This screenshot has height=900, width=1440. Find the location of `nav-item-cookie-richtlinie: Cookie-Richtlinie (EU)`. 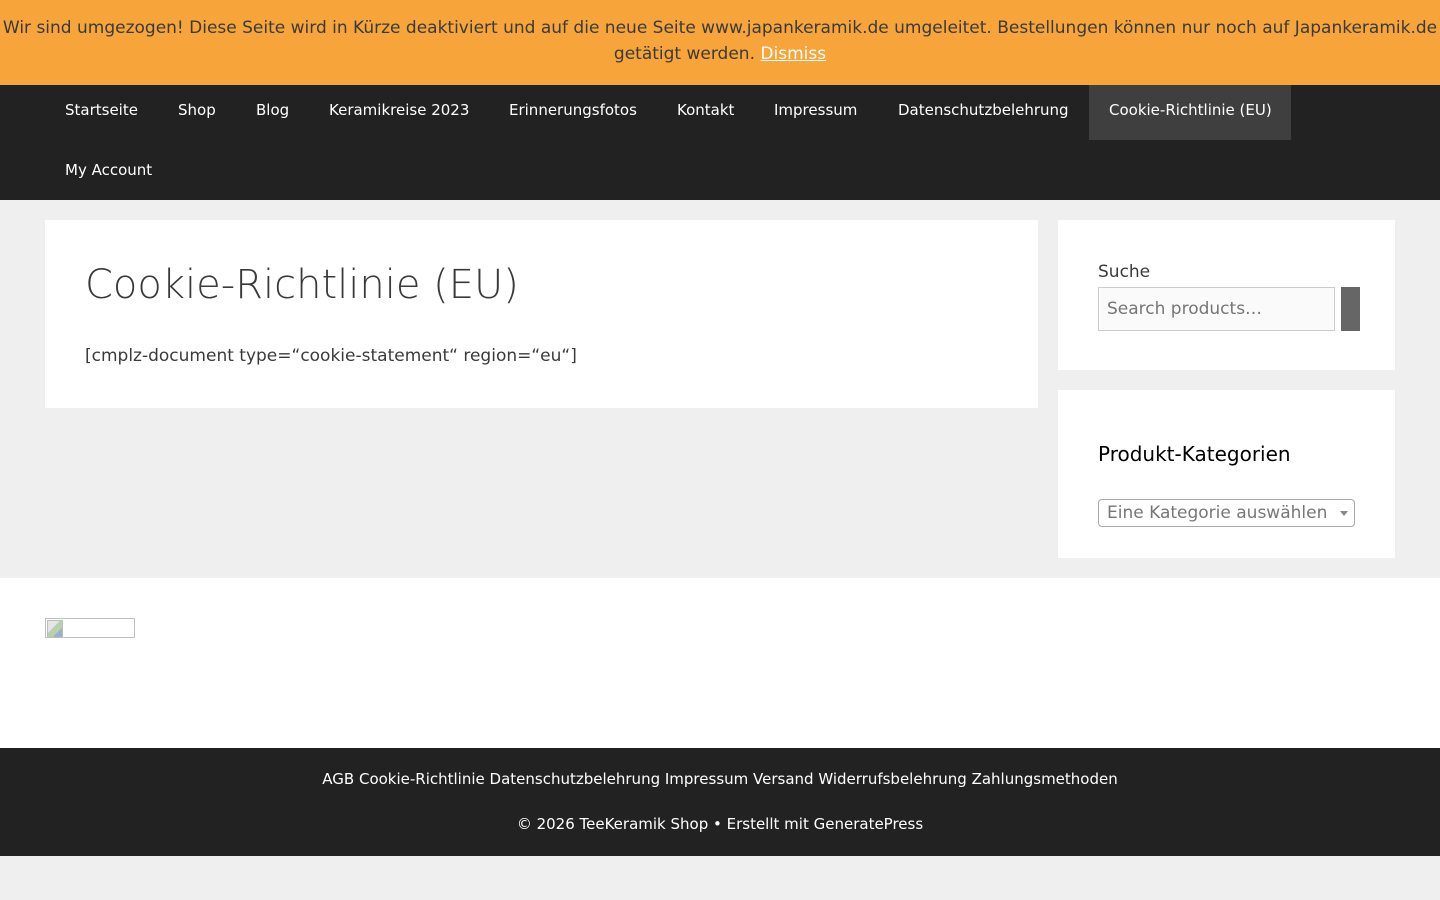

nav-item-cookie-richtlinie: Cookie-Richtlinie (EU) is located at coordinates (1190, 112).